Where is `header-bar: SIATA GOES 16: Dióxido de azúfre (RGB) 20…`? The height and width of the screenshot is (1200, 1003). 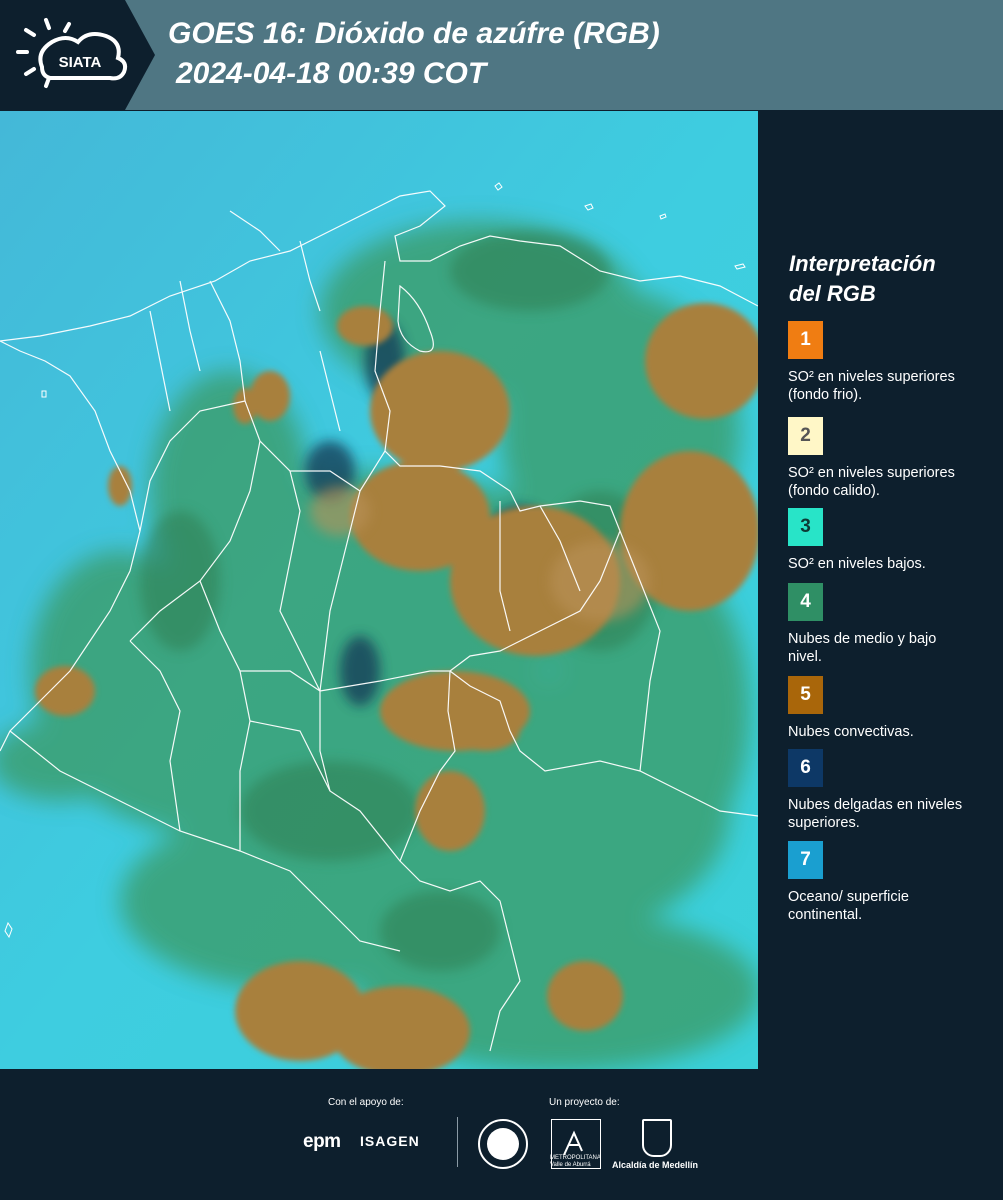 header-bar: SIATA GOES 16: Dióxido de azúfre (RGB) 20… is located at coordinates (501, 55).